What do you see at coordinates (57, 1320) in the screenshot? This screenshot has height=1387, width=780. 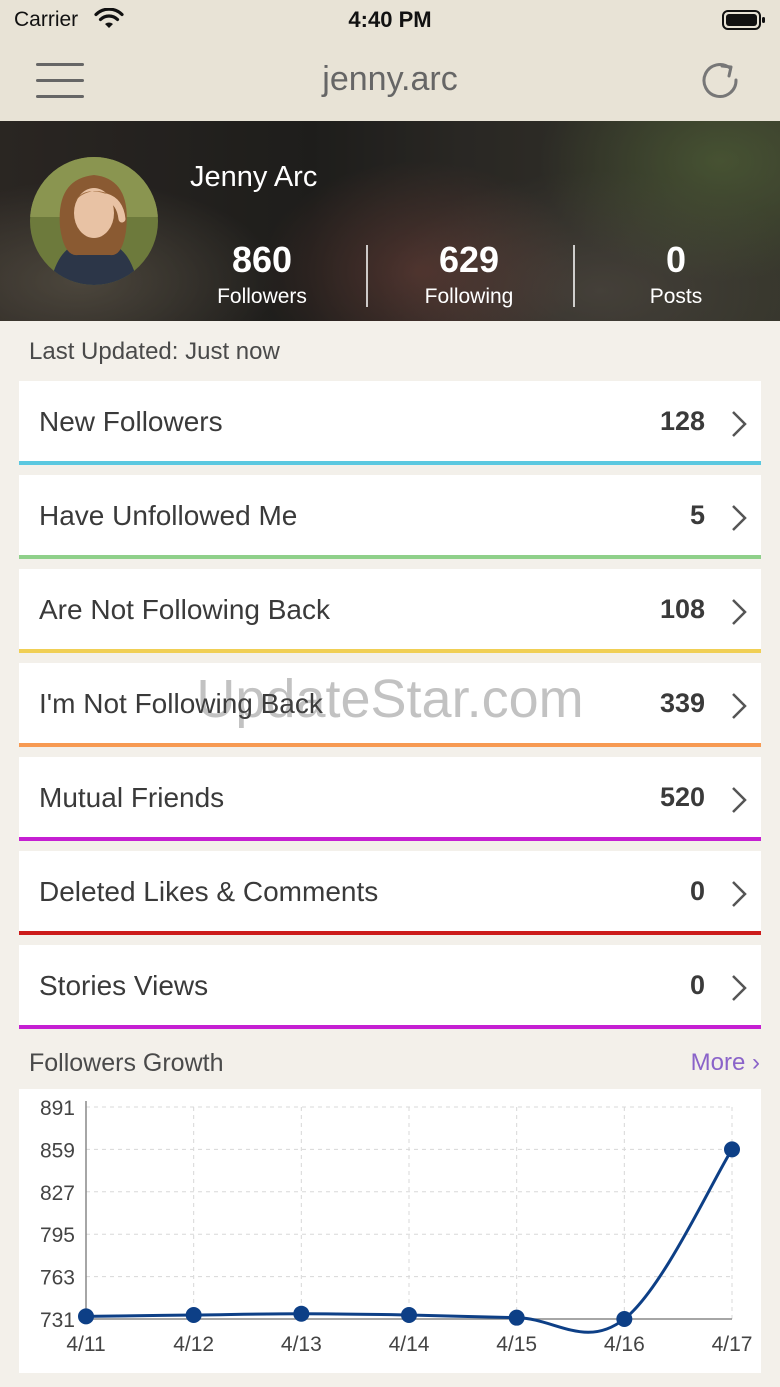 I see `y-tick-label: 731` at bounding box center [57, 1320].